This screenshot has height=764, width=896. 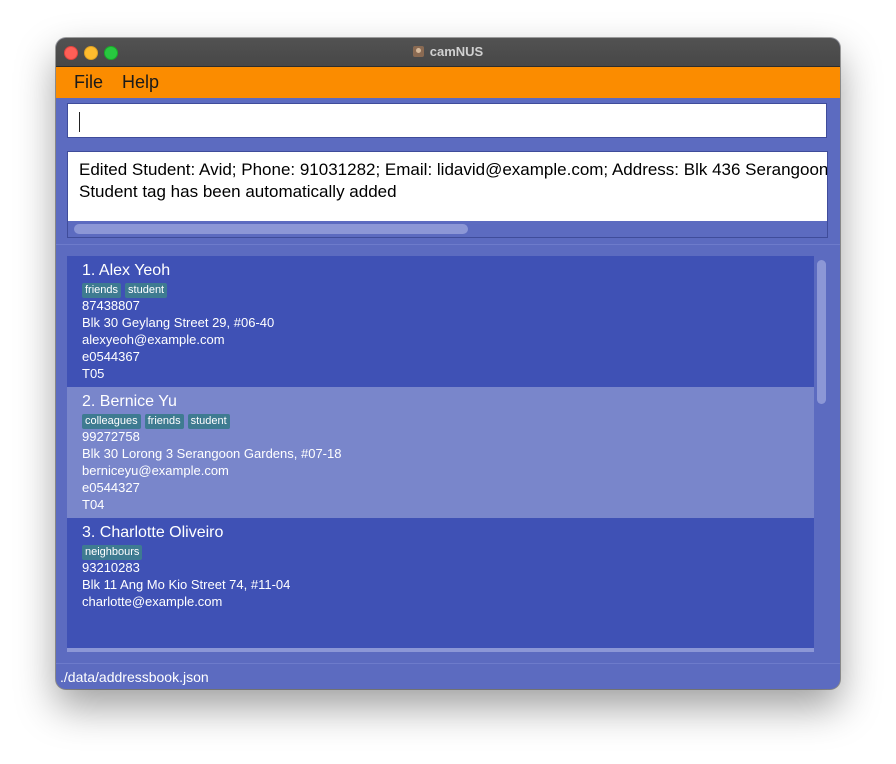 I want to click on menu-bar: File Help, so click(x=448, y=82).